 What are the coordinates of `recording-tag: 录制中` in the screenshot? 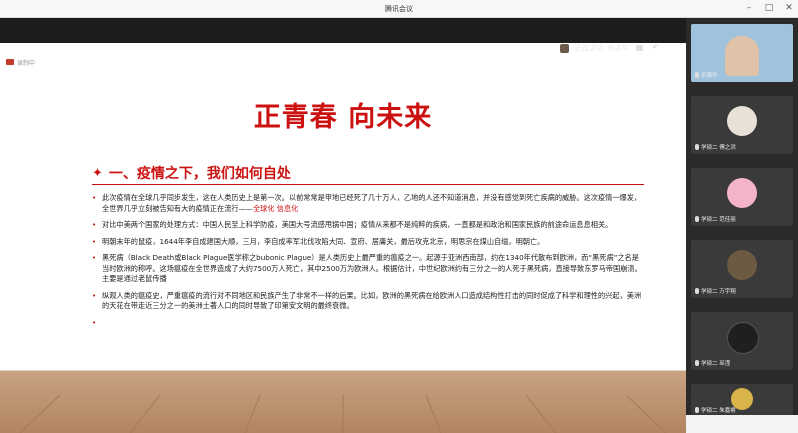 It's located at (20, 62).